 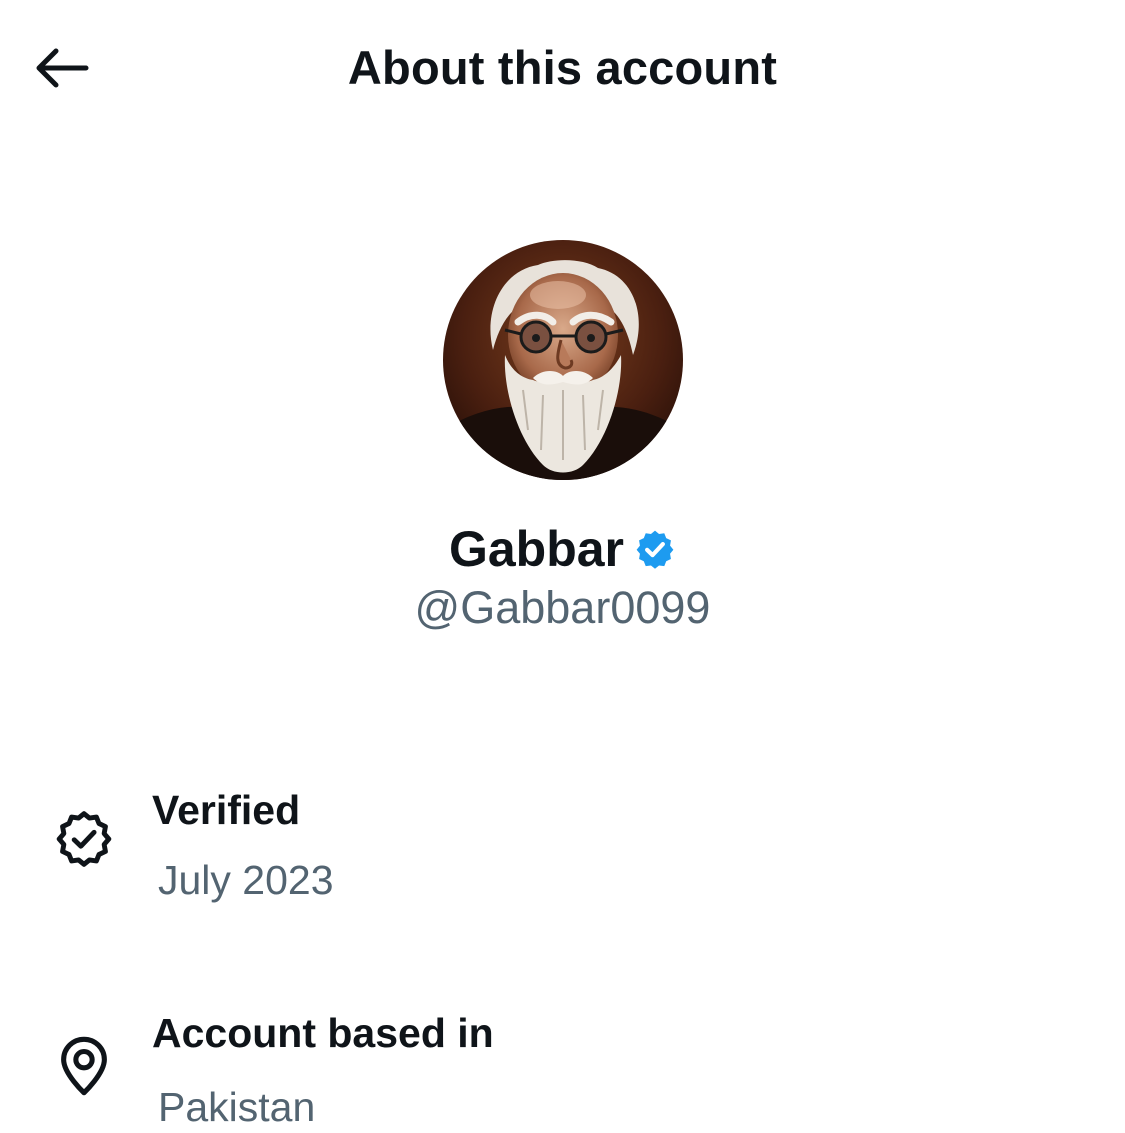 What do you see at coordinates (562, 607) in the screenshot?
I see `username-handle: @Gabbar0099` at bounding box center [562, 607].